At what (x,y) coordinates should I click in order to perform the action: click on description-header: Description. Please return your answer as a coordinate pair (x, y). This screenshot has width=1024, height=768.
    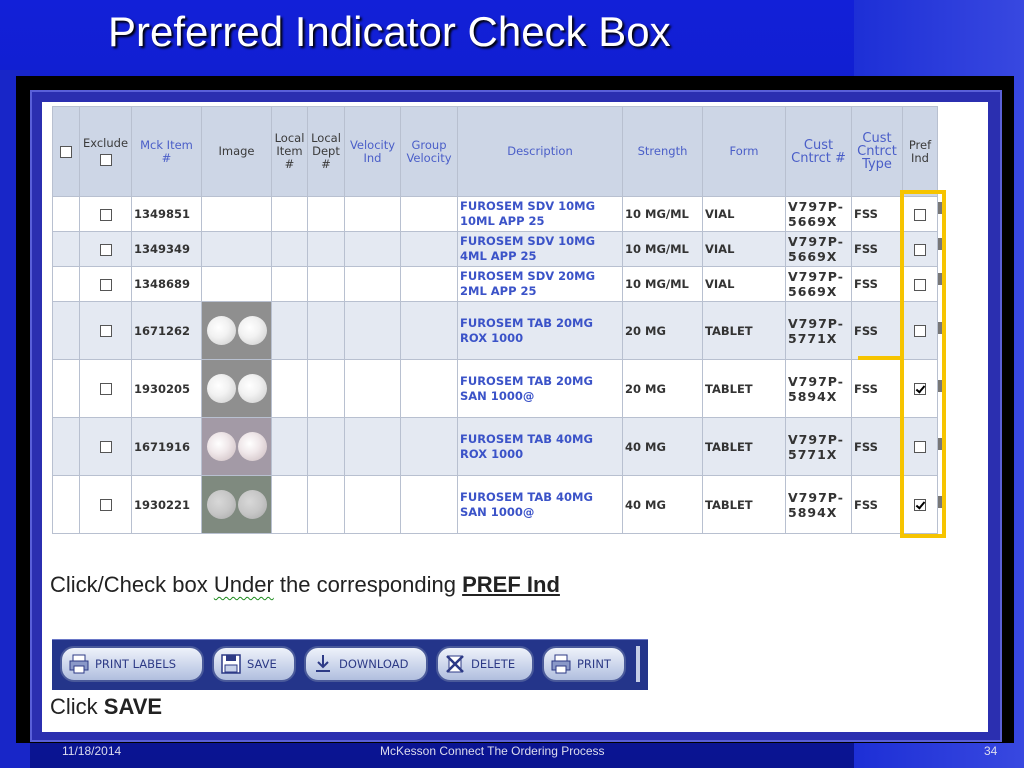
    Looking at the image, I should click on (540, 151).